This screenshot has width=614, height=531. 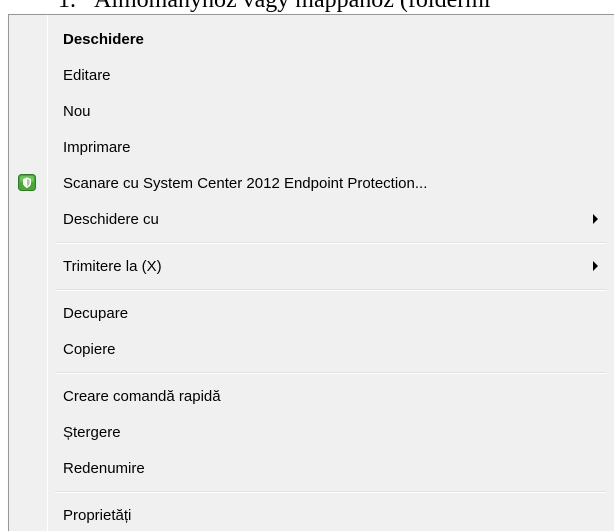 I want to click on menu-item-cut: Decupare, so click(x=311, y=313).